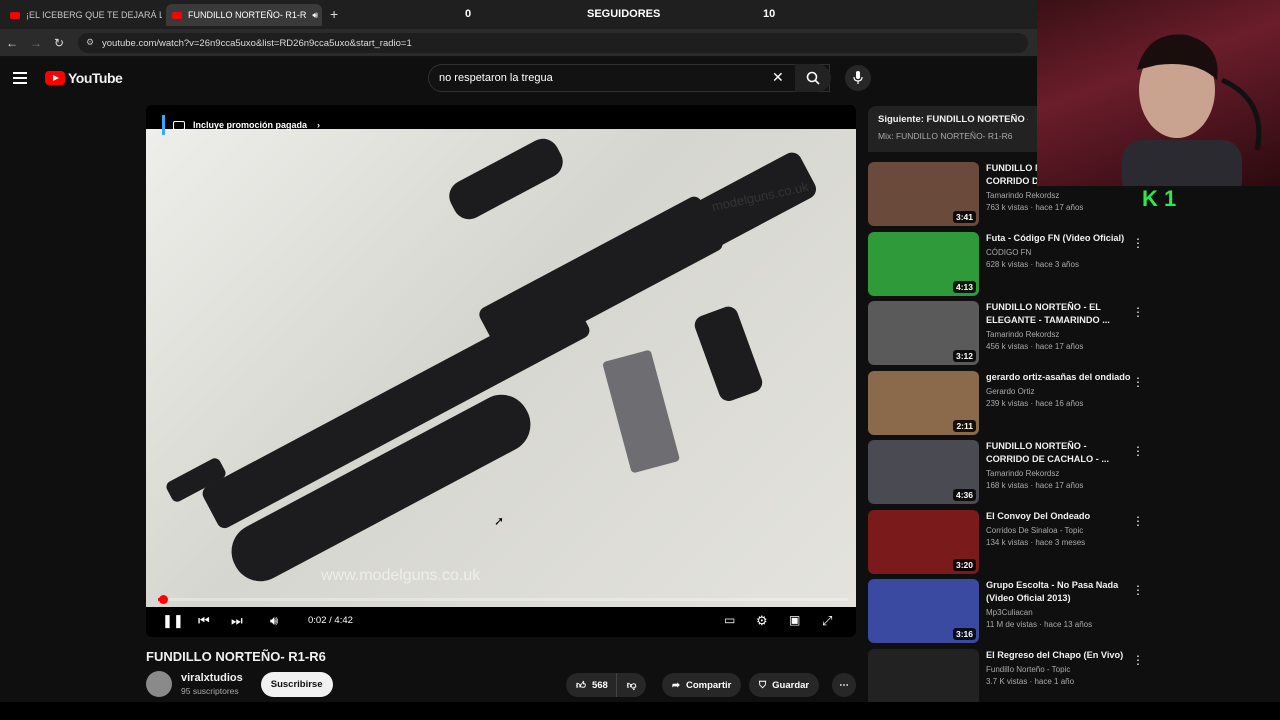 This screenshot has height=720, width=1280. What do you see at coordinates (210, 691) in the screenshot?
I see `subscriber-count: 95 suscriptores` at bounding box center [210, 691].